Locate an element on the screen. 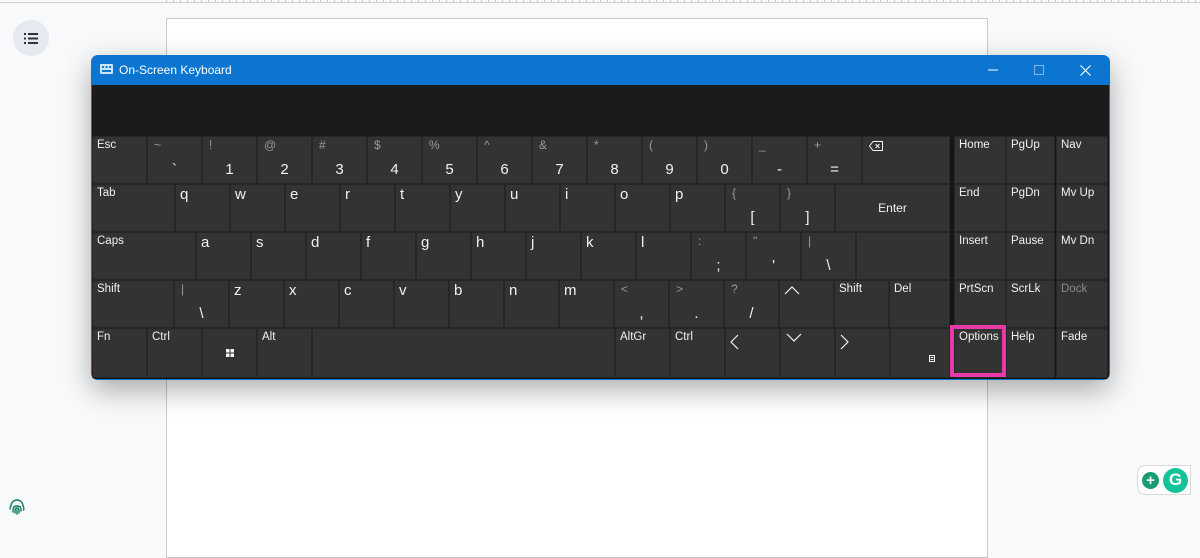  key-shift-left: Shift is located at coordinates (133, 304).